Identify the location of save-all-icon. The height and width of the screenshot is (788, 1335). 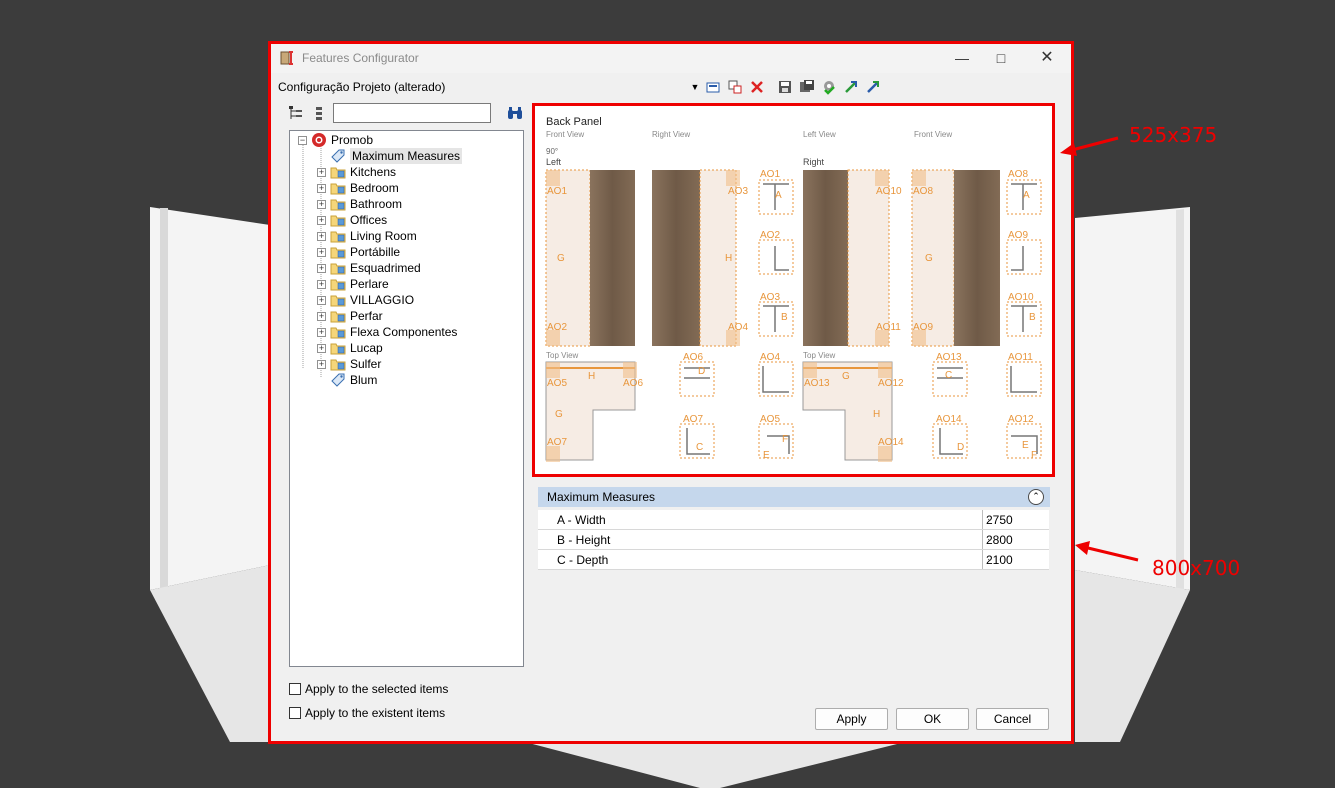
(807, 87).